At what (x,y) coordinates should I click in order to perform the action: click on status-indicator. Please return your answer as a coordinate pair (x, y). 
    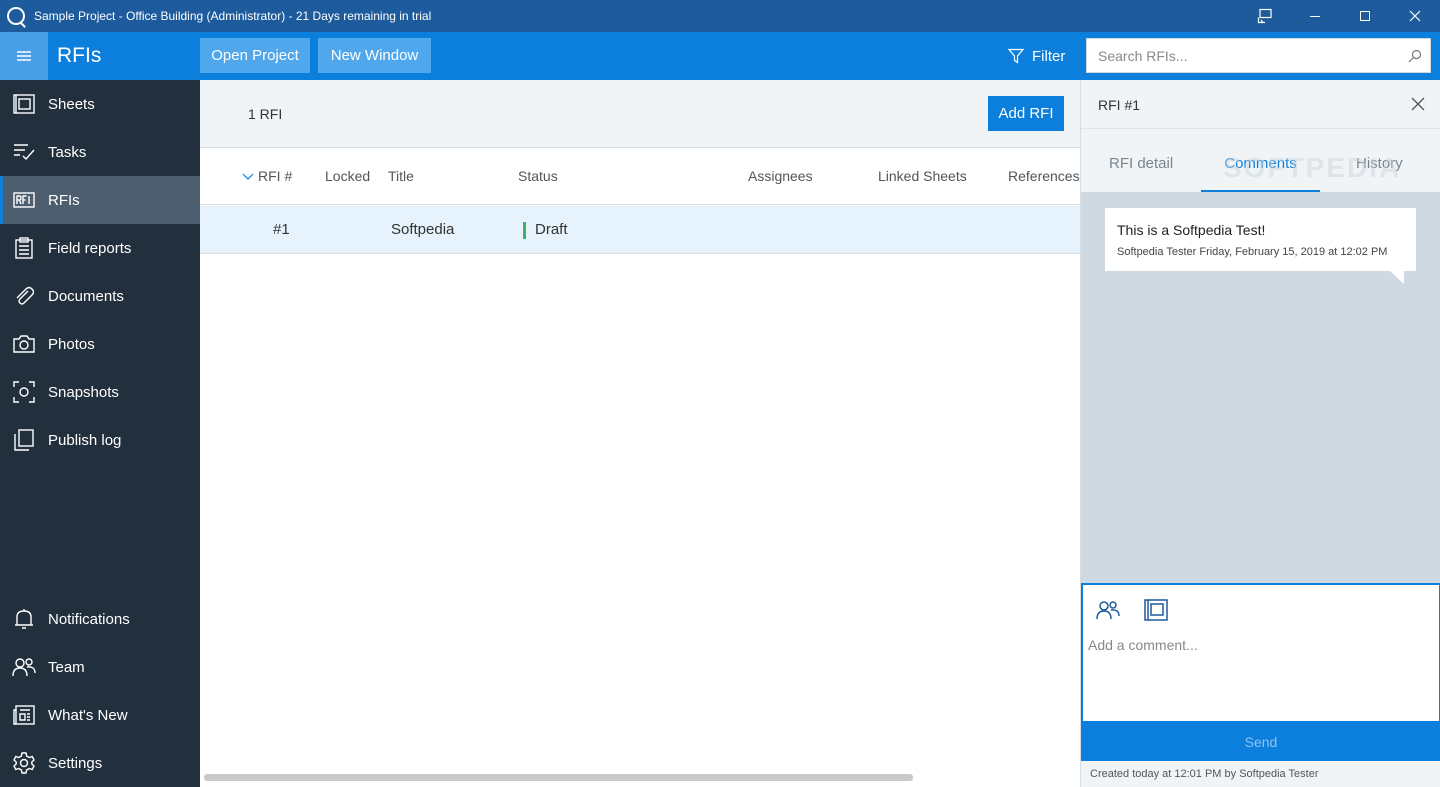
    Looking at the image, I should click on (524, 230).